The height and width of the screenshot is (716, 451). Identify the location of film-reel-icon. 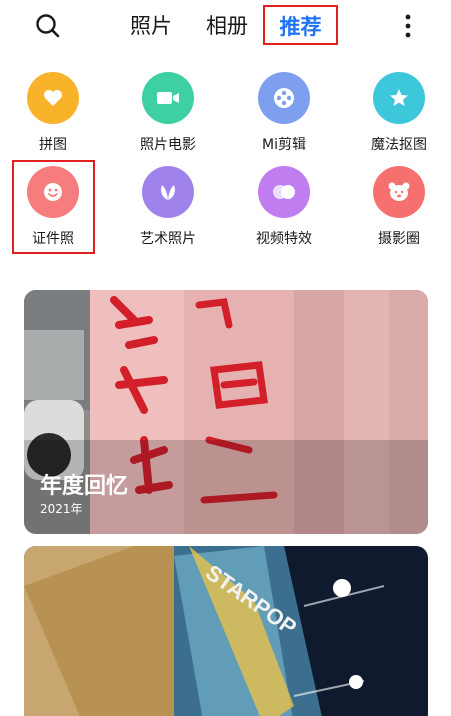
(284, 98).